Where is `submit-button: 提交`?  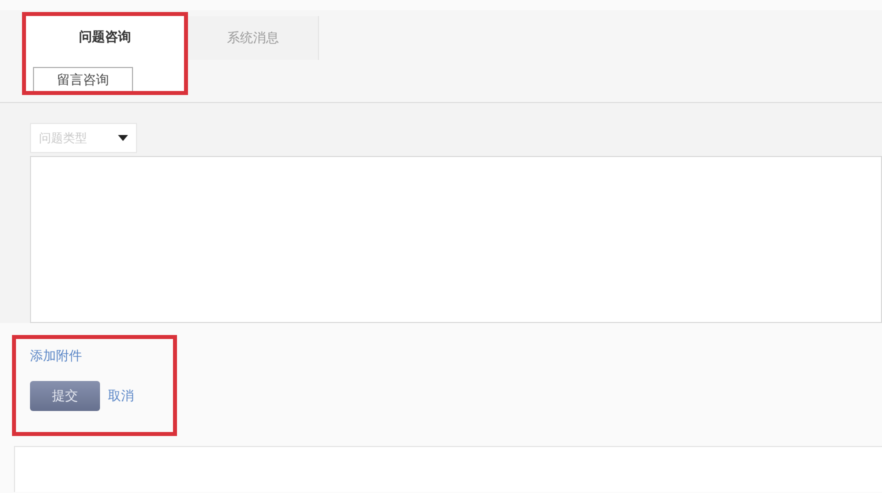
submit-button: 提交 is located at coordinates (65, 396).